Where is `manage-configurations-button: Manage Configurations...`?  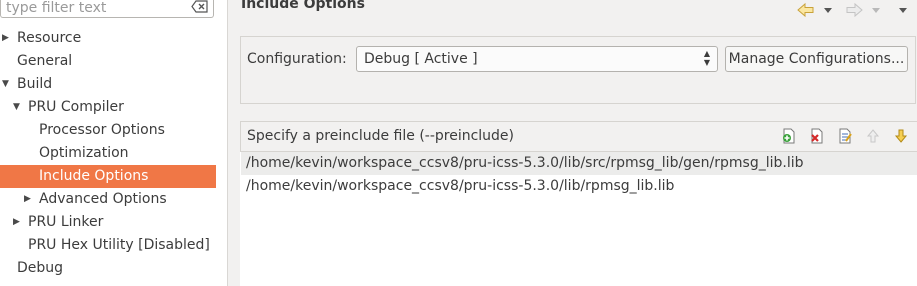
manage-configurations-button: Manage Configurations... is located at coordinates (816, 59).